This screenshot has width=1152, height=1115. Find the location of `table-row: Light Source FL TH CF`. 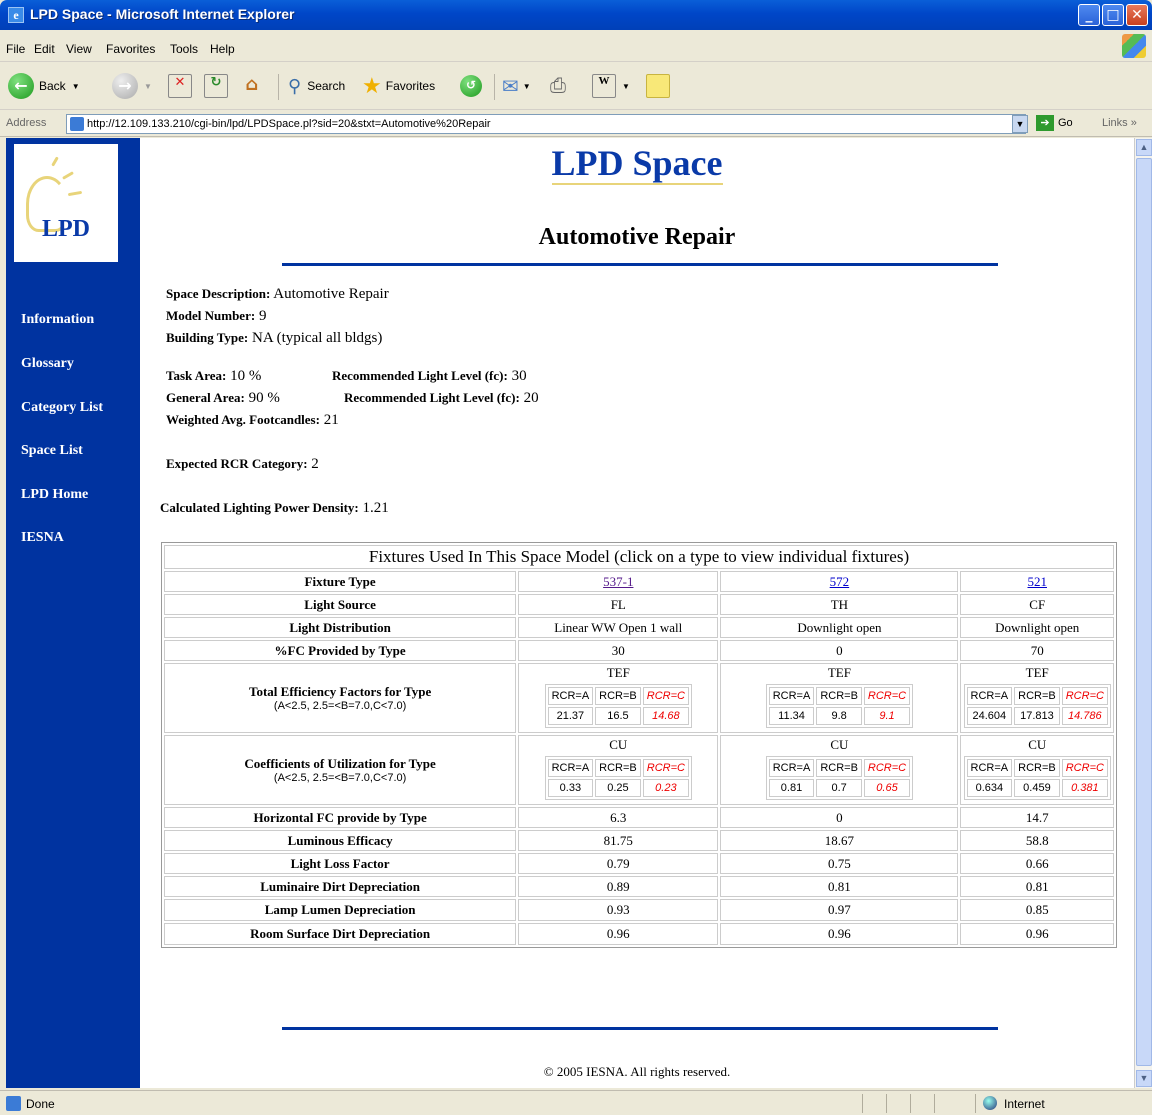

table-row: Light Source FL TH CF is located at coordinates (639, 604).